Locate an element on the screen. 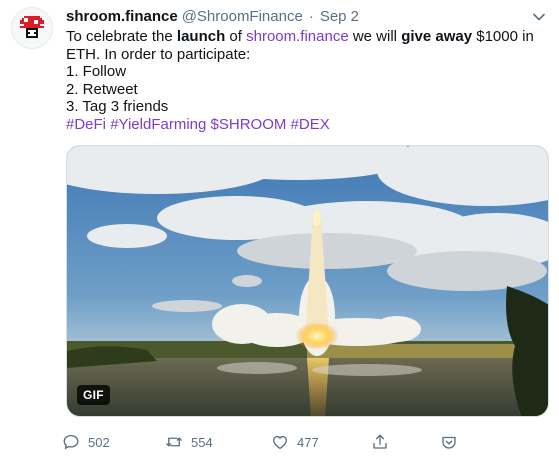 This screenshot has width=559, height=464. share-icon is located at coordinates (380, 441).